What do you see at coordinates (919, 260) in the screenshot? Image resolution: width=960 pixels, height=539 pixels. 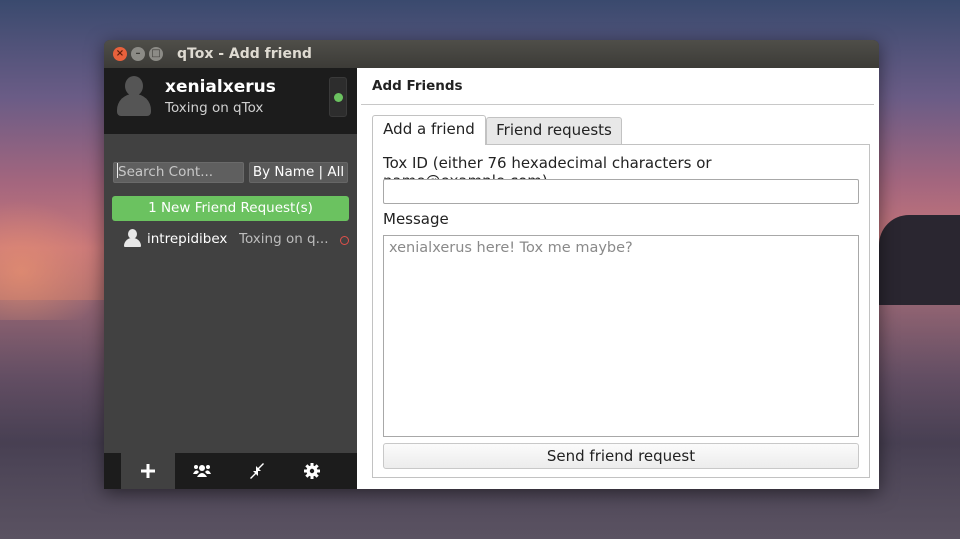 I see `wallpaper-headland` at bounding box center [919, 260].